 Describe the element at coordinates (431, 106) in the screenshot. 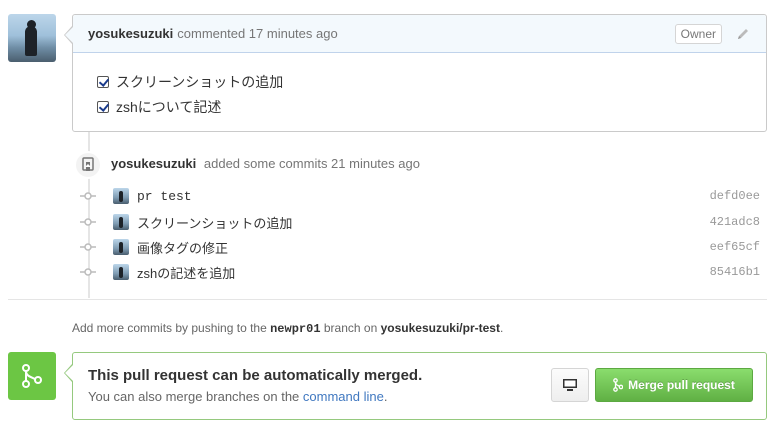

I see `task-item: zshについて記述` at that location.